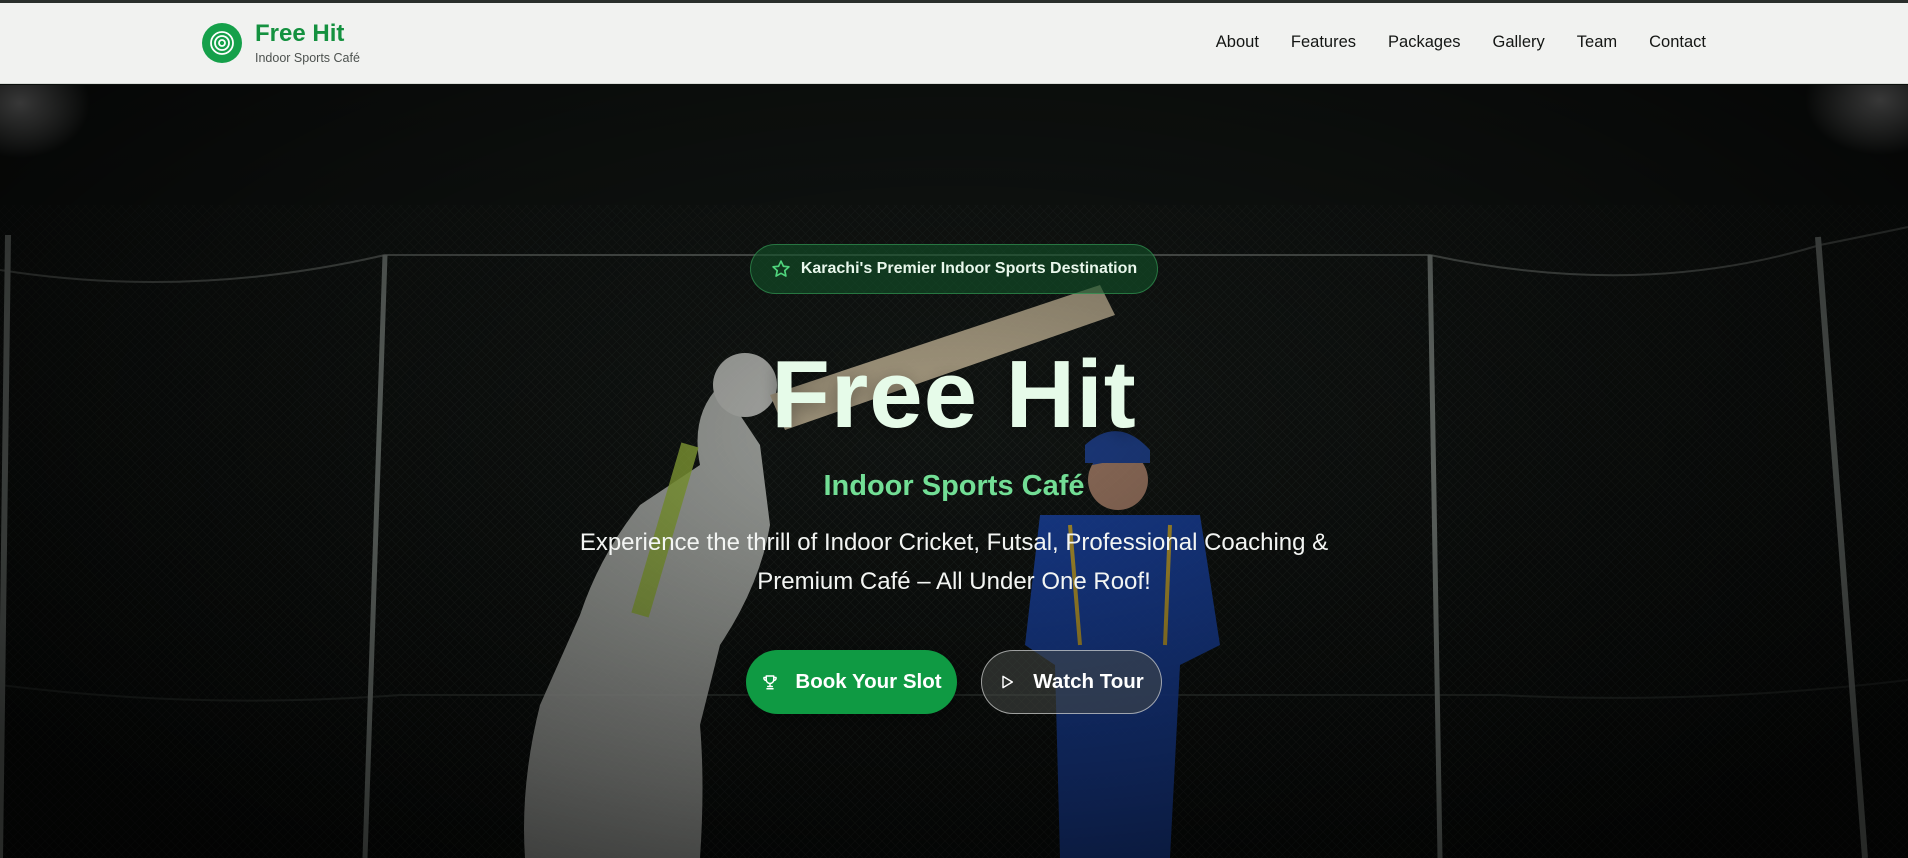 The image size is (1908, 858). What do you see at coordinates (1424, 42) in the screenshot?
I see `nav-link-packages: Packages` at bounding box center [1424, 42].